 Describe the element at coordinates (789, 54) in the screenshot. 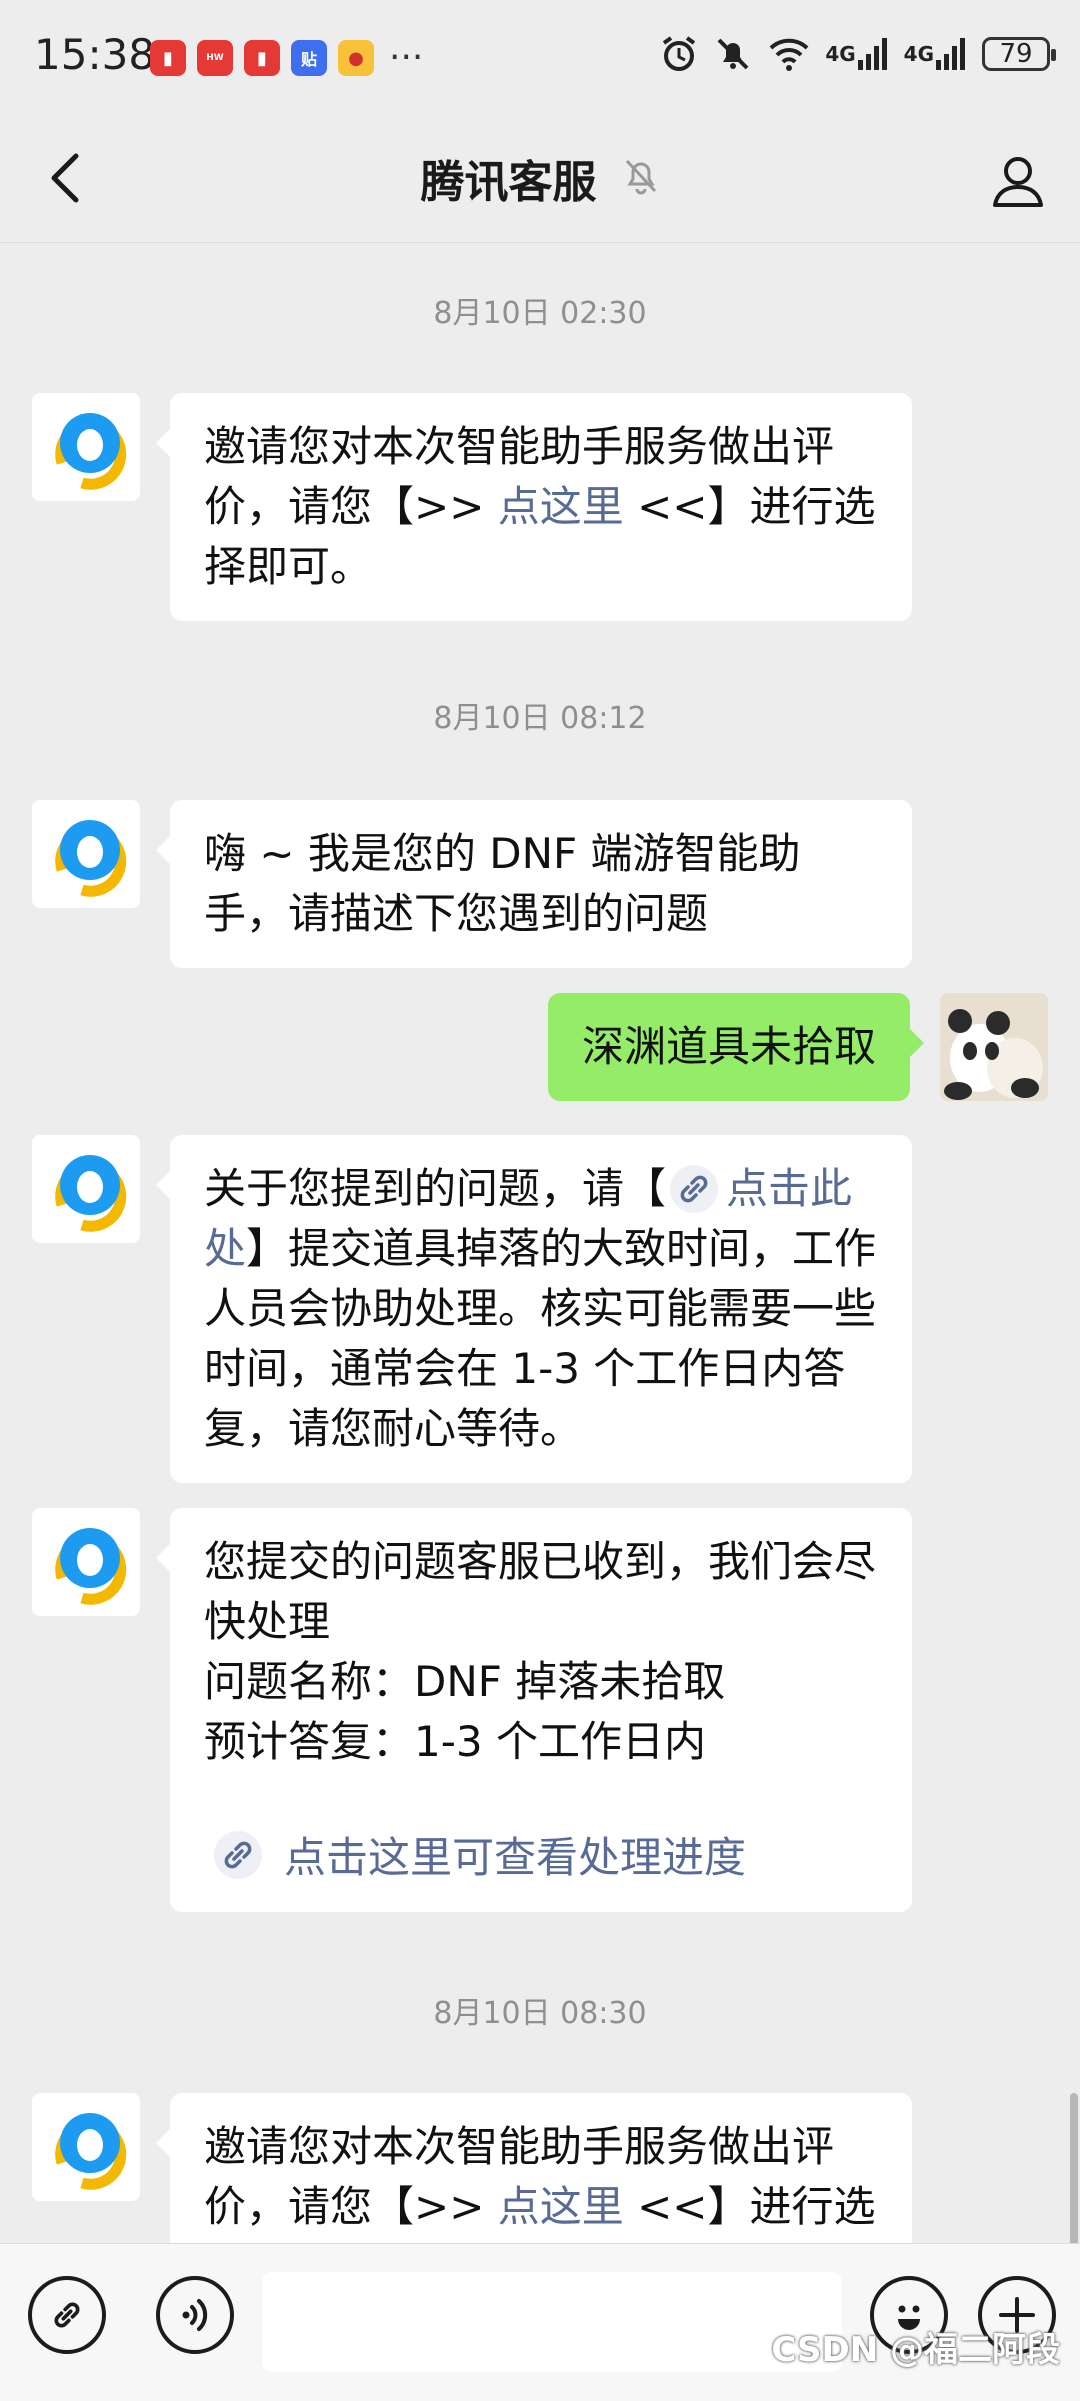

I see `wifi-icon` at that location.